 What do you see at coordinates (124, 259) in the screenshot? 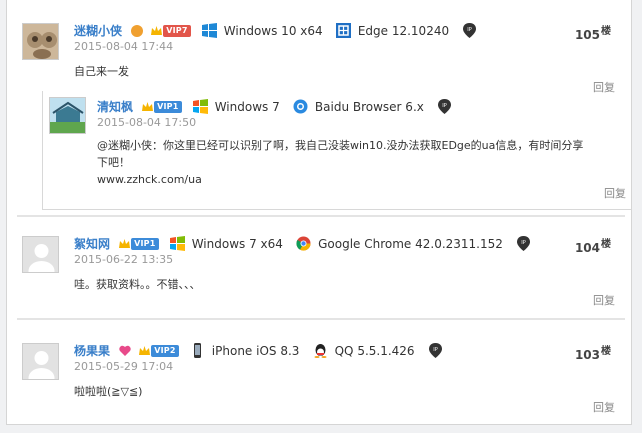
I see `comment-date: 2015-06-22 13:35` at bounding box center [124, 259].